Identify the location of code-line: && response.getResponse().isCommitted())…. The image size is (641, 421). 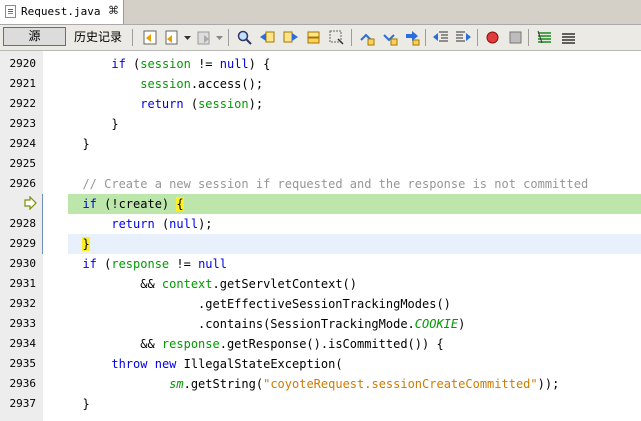
(256, 344).